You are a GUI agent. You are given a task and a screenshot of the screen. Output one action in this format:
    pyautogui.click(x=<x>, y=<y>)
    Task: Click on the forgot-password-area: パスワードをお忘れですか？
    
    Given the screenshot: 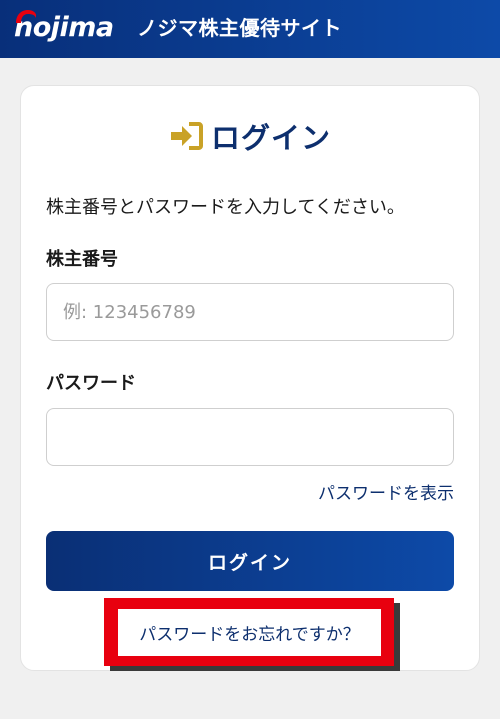 What is the action you would take?
    pyautogui.click(x=249, y=632)
    